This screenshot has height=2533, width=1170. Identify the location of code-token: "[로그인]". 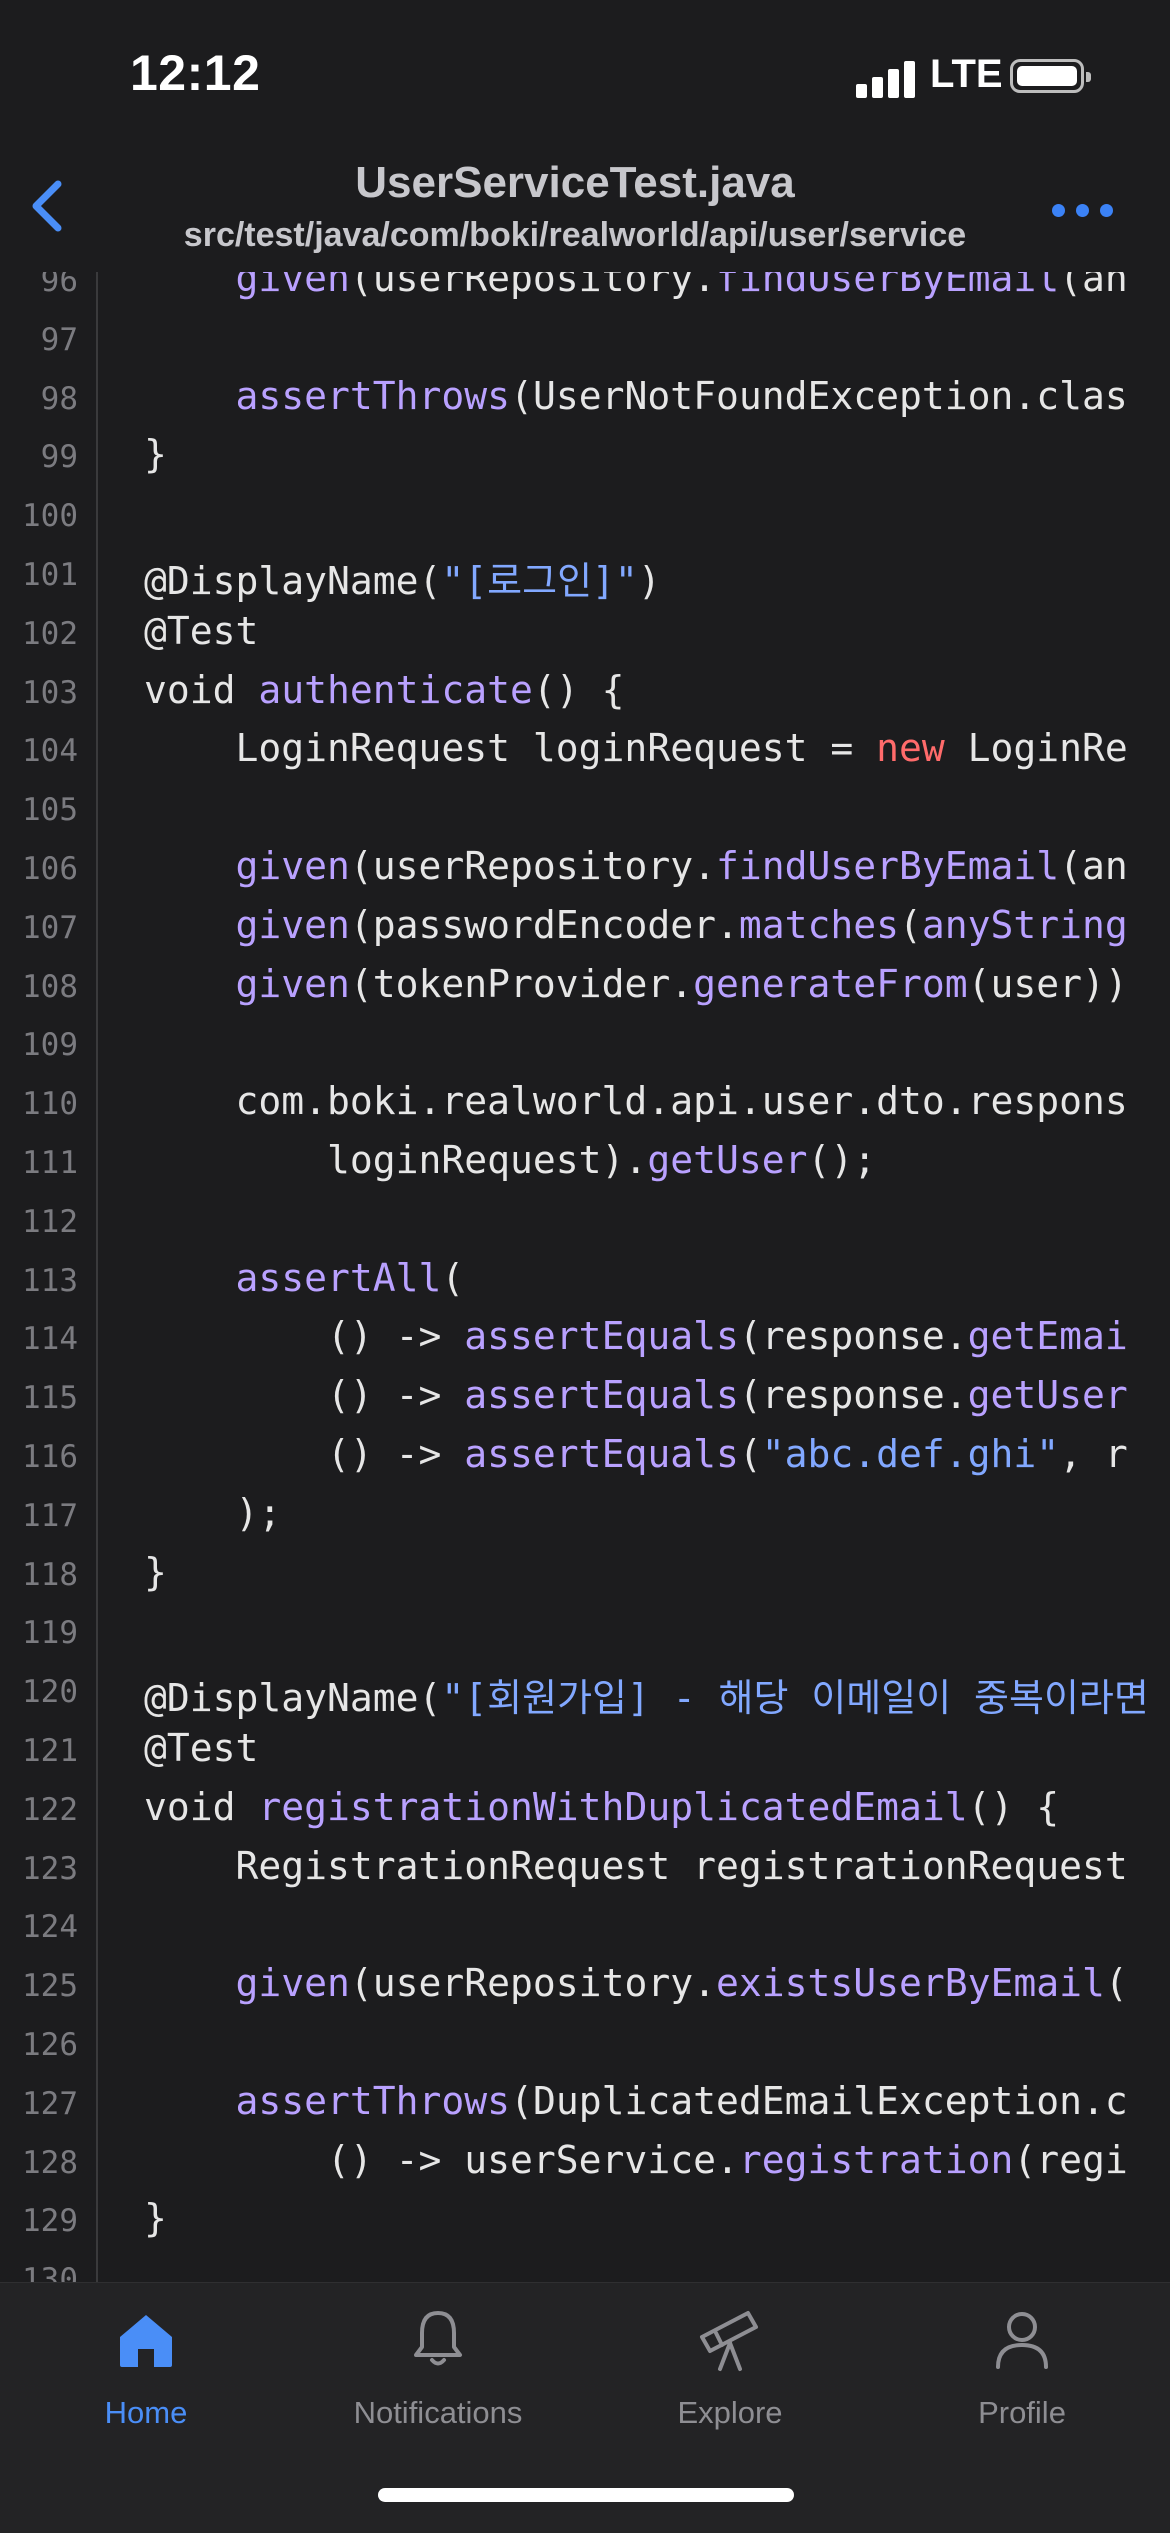
(539, 581).